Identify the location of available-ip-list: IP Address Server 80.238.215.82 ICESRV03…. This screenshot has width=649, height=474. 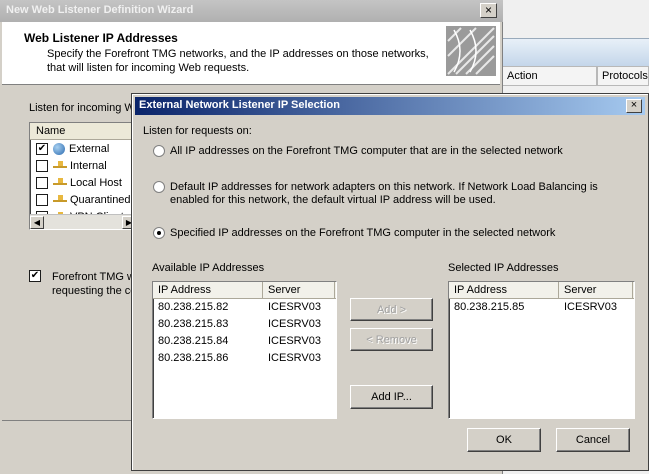
(244, 350).